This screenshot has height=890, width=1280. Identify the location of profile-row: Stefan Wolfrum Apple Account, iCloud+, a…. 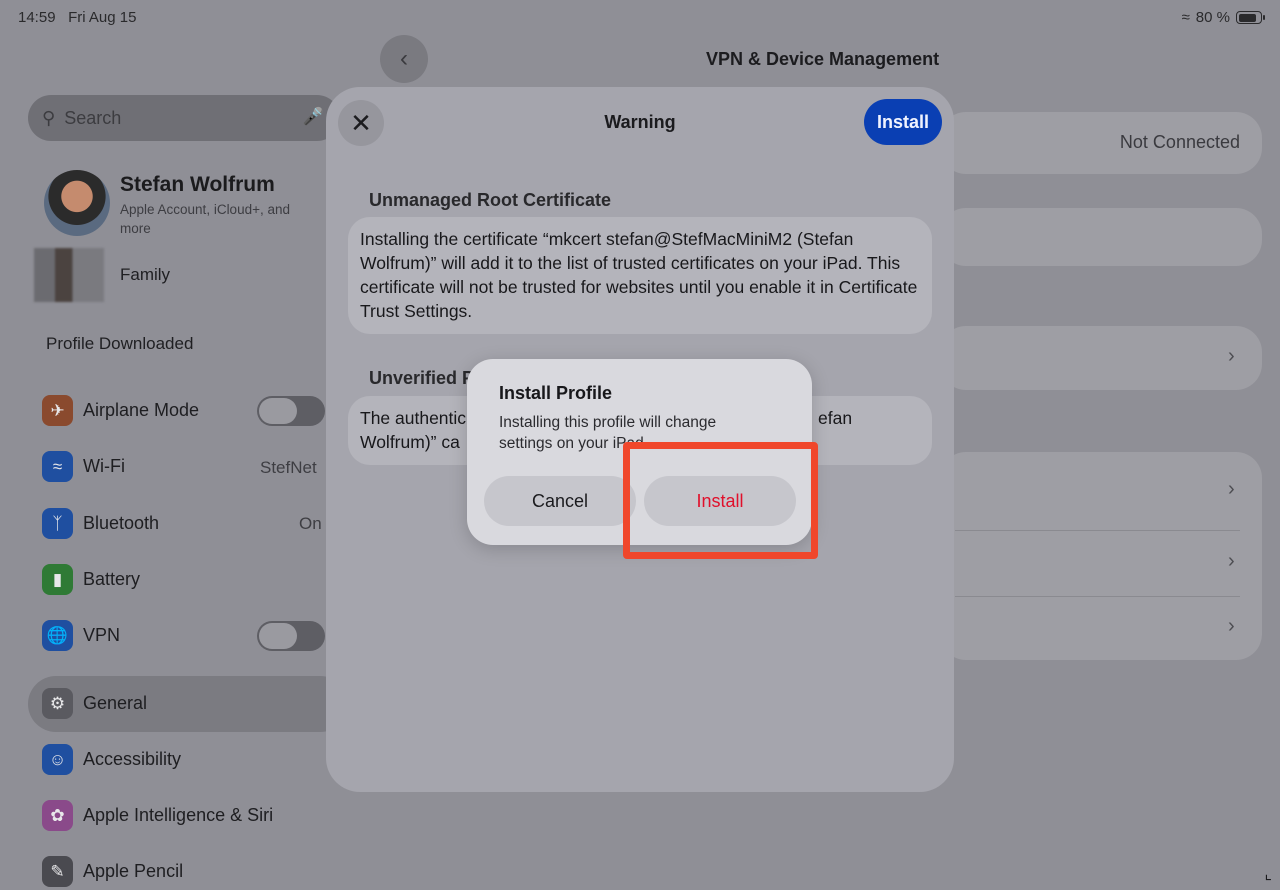
(167, 204).